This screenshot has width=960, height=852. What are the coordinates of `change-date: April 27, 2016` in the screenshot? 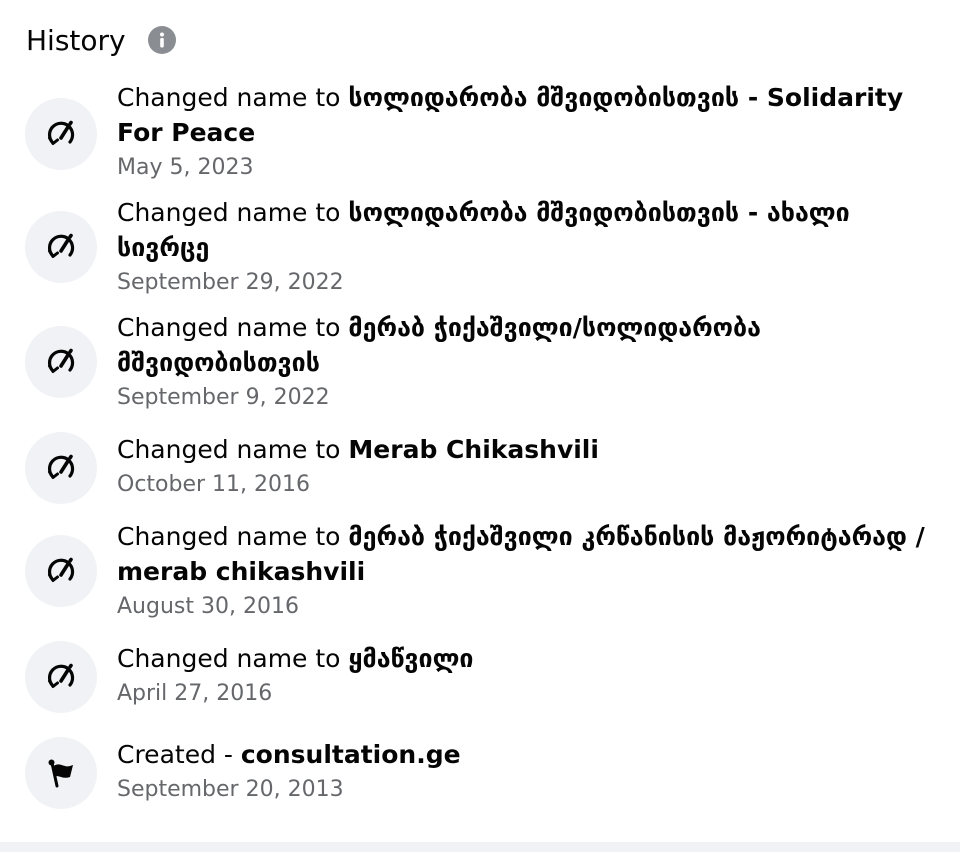 It's located at (195, 693).